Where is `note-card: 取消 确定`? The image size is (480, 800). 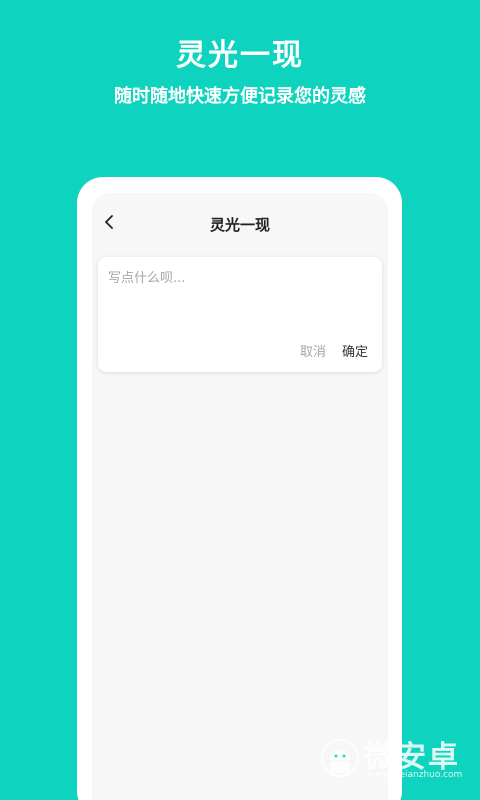
note-card: 取消 确定 is located at coordinates (240, 314).